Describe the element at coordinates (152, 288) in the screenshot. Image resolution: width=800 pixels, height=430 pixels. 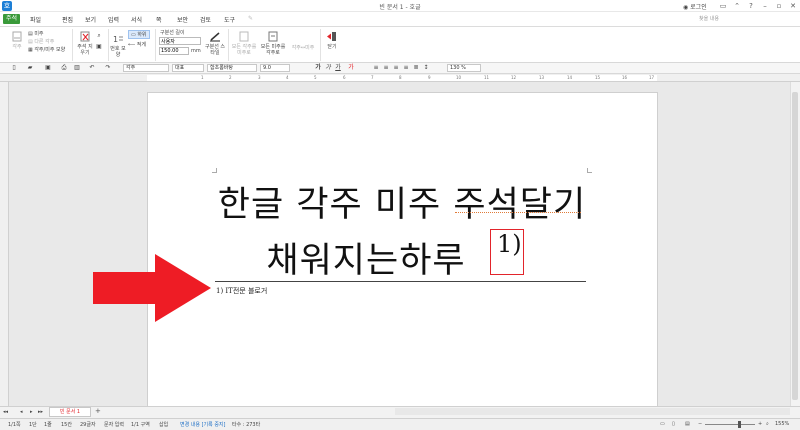
I see `red-arrow-annotation` at that location.